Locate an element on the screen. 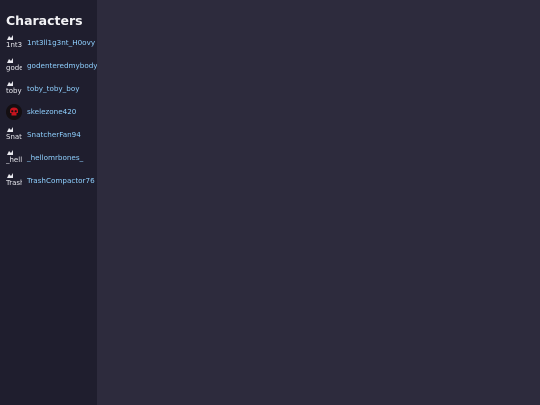 The image size is (540, 405). skull-avatar is located at coordinates (14, 112).